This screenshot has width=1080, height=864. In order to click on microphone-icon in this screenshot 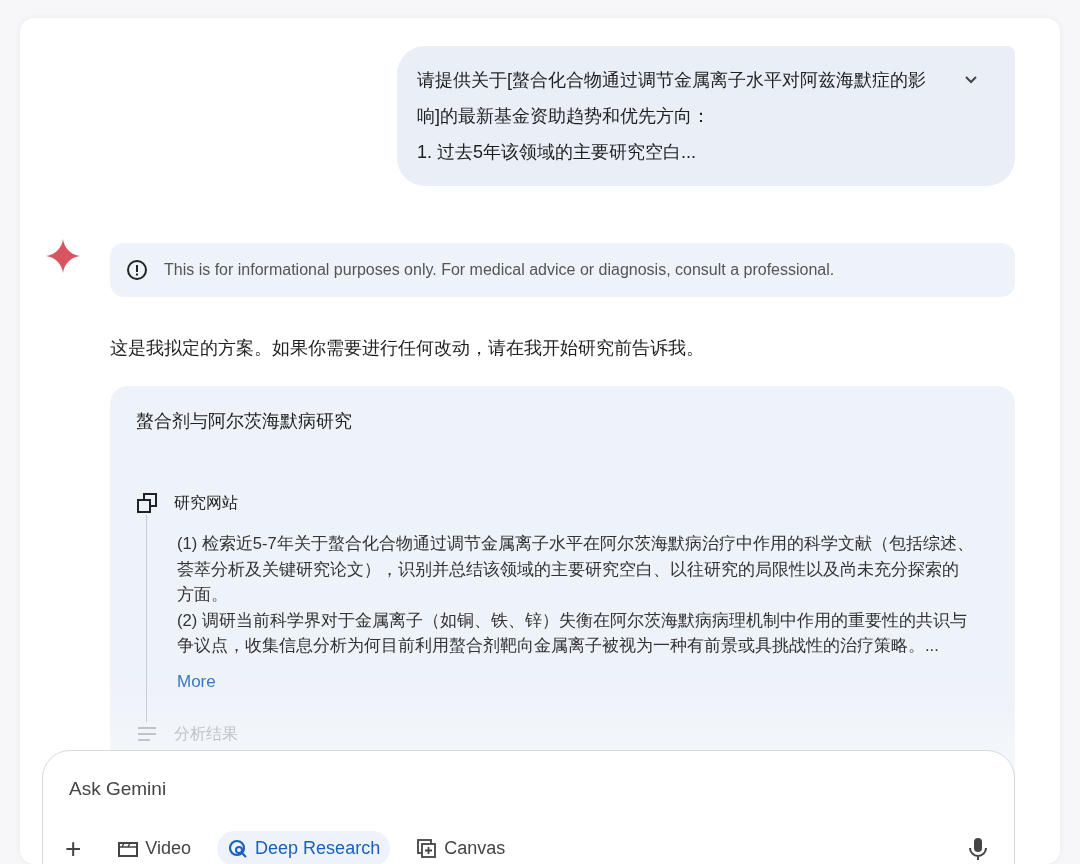, I will do `click(978, 848)`.